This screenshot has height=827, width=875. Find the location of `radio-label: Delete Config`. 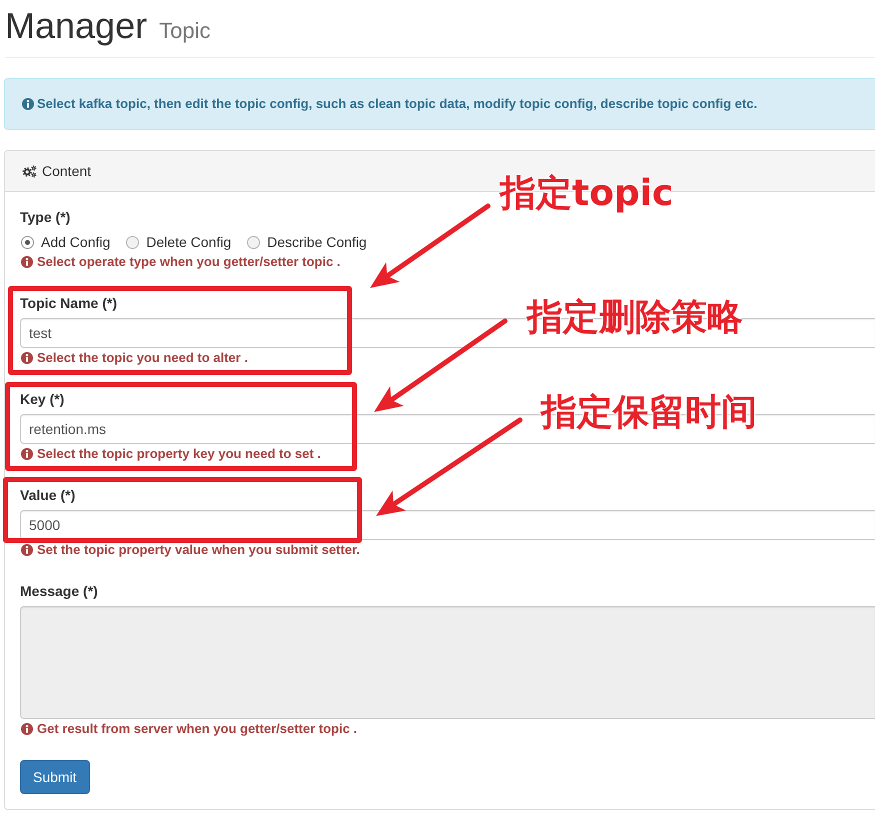

radio-label: Delete Config is located at coordinates (189, 242).